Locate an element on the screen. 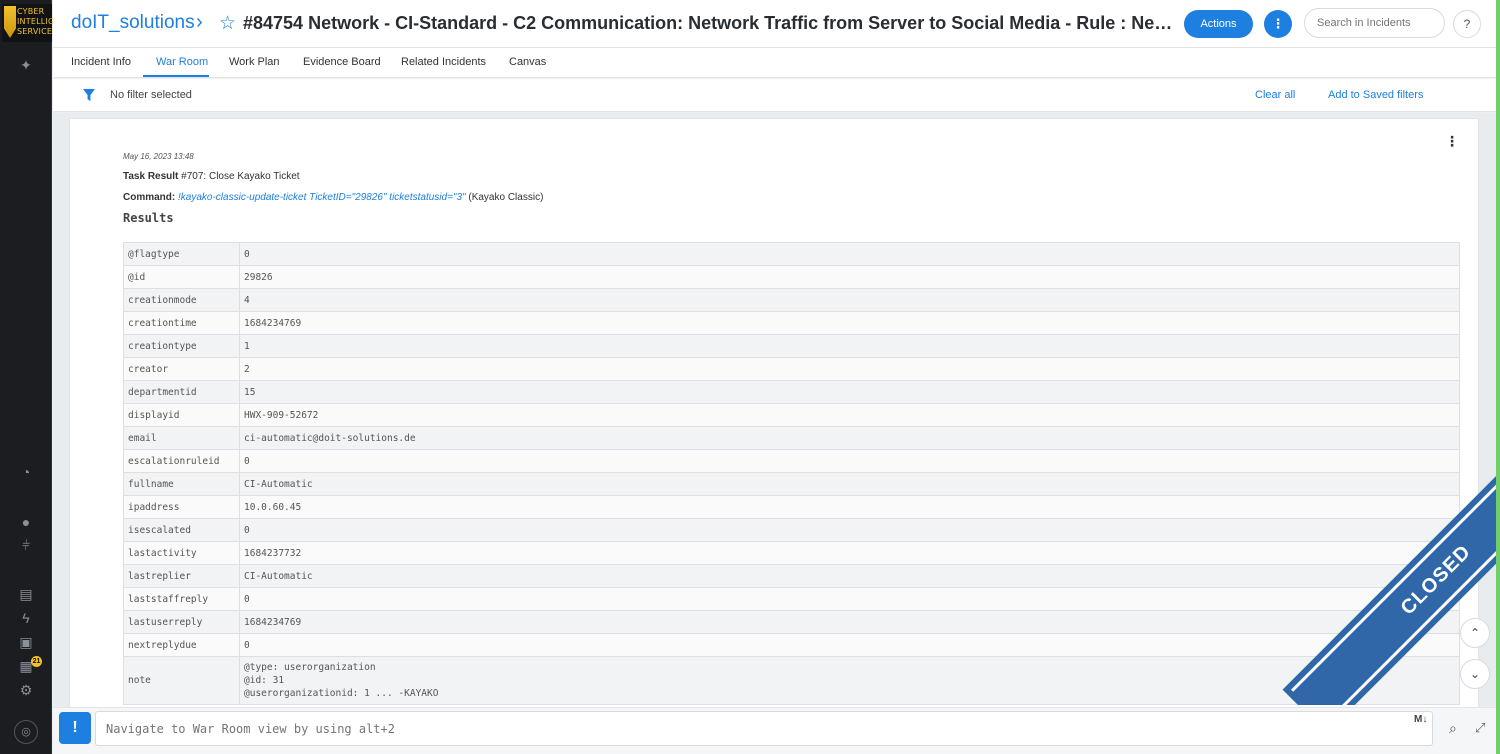 Image resolution: width=1500 pixels, height=754 pixels. markdown-toggle: M↓ is located at coordinates (1420, 719).